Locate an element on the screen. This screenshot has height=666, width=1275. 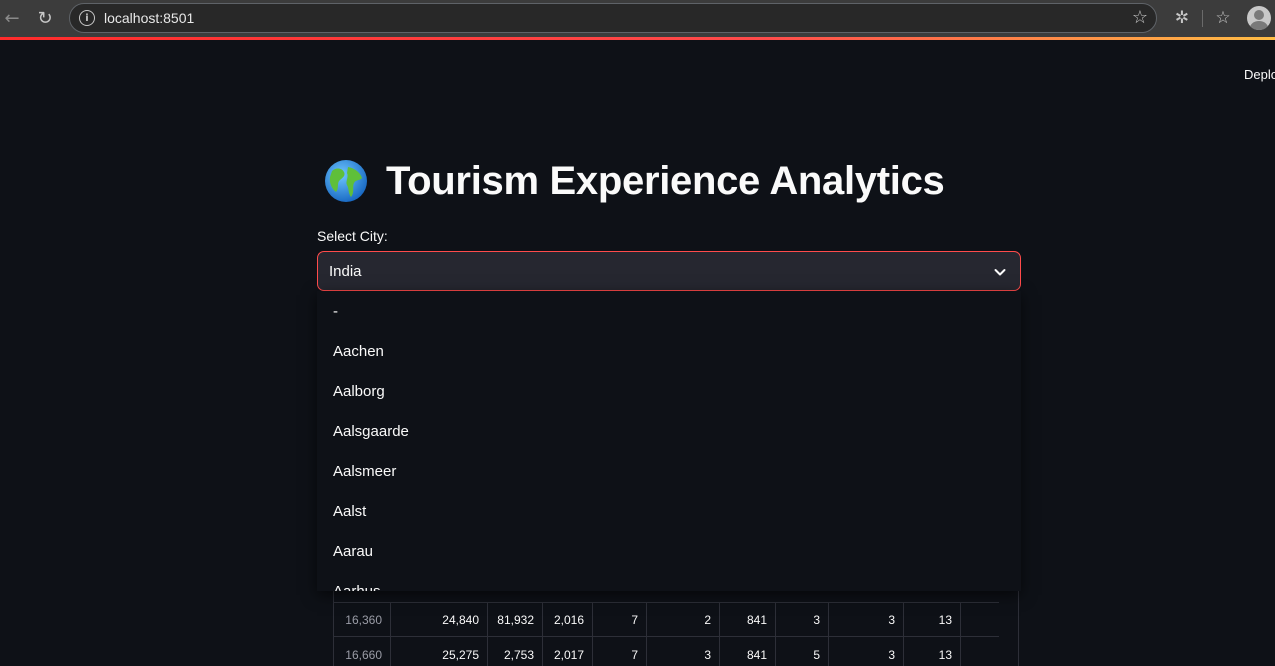
table-cell: 2 is located at coordinates (683, 619).